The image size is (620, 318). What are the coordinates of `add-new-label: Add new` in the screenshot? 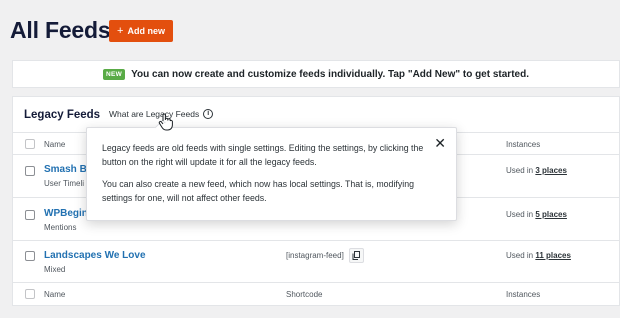 It's located at (146, 31).